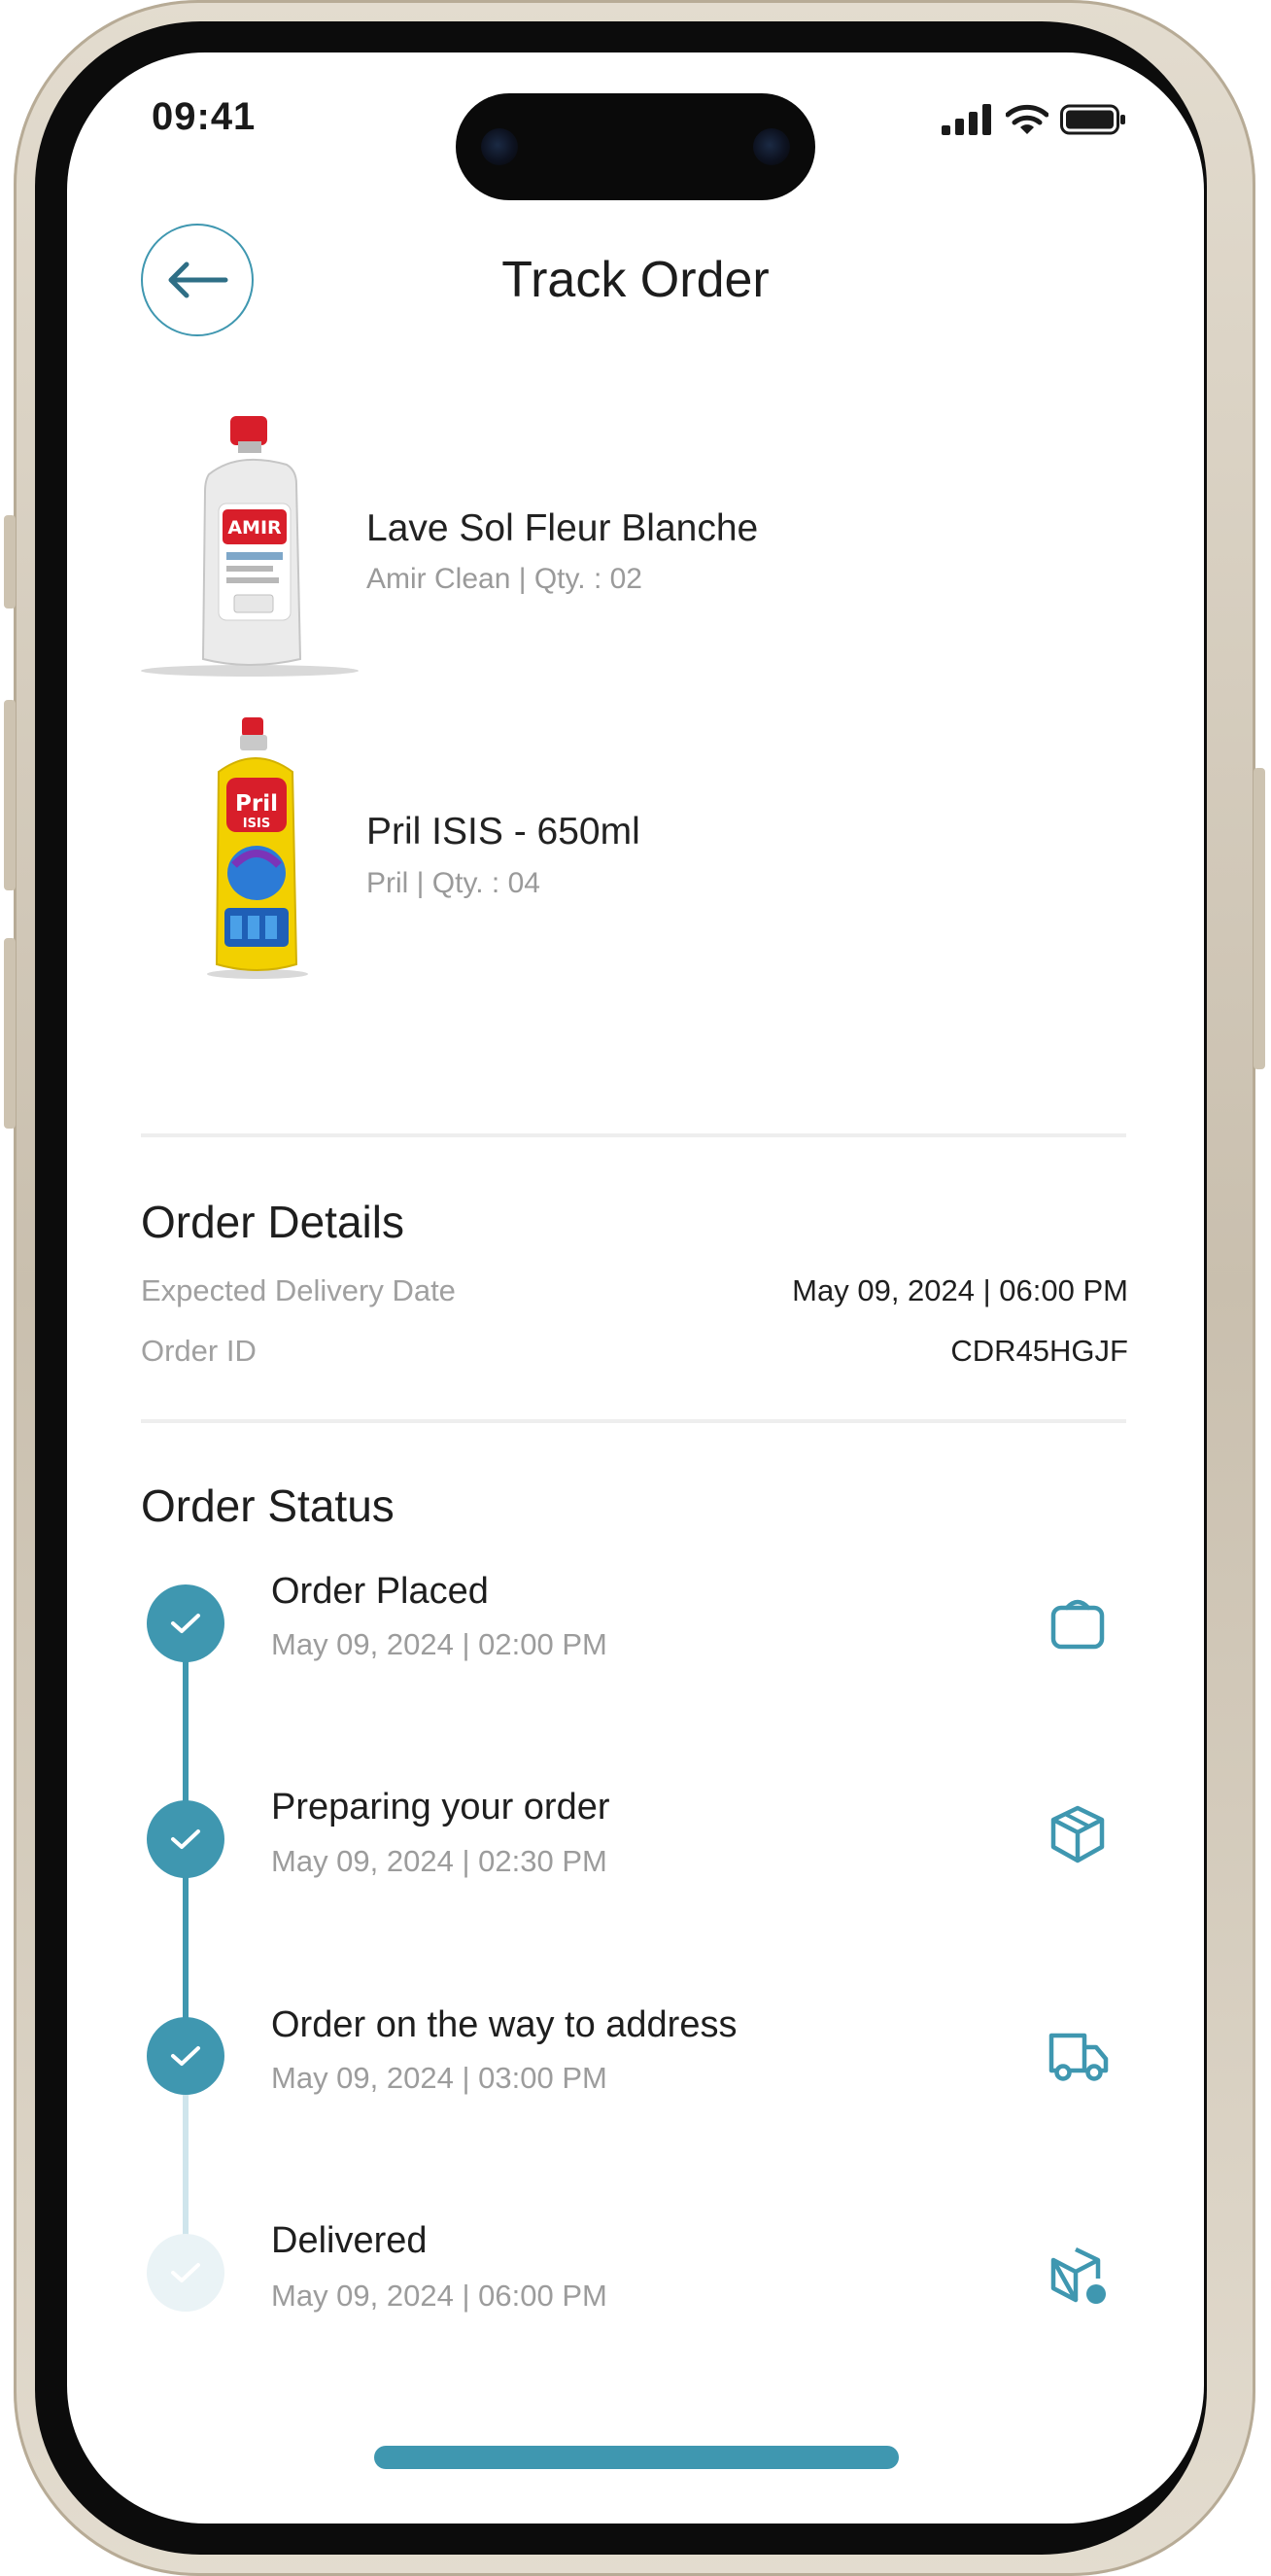 This screenshot has width=1271, height=2576. I want to click on step-time: May 09, 2024 | 06:00 PM, so click(439, 2296).